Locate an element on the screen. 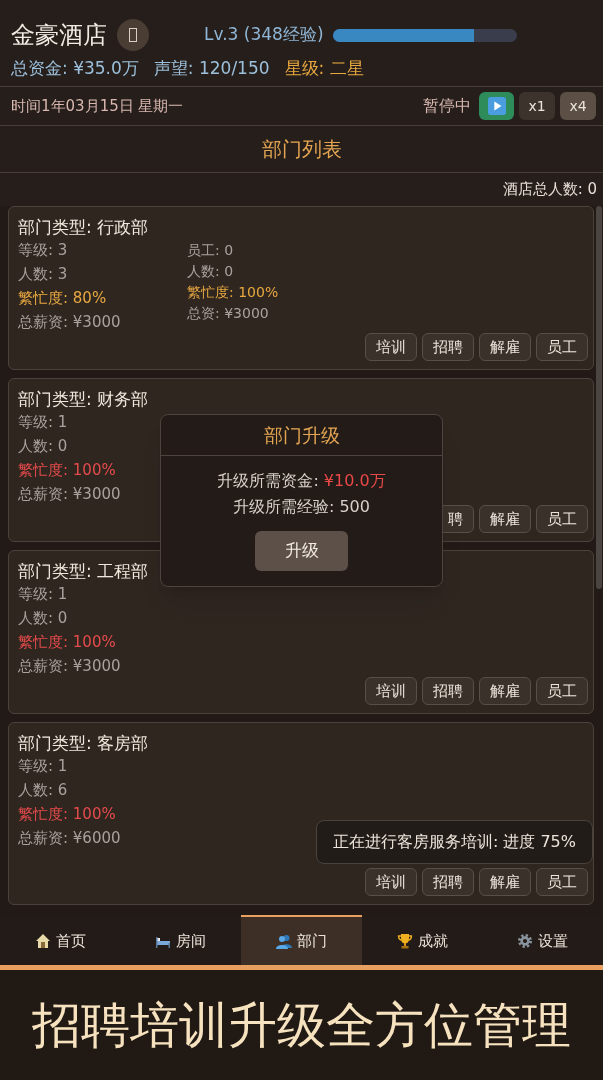  hotel-name: 金豪酒店 is located at coordinates (59, 35).